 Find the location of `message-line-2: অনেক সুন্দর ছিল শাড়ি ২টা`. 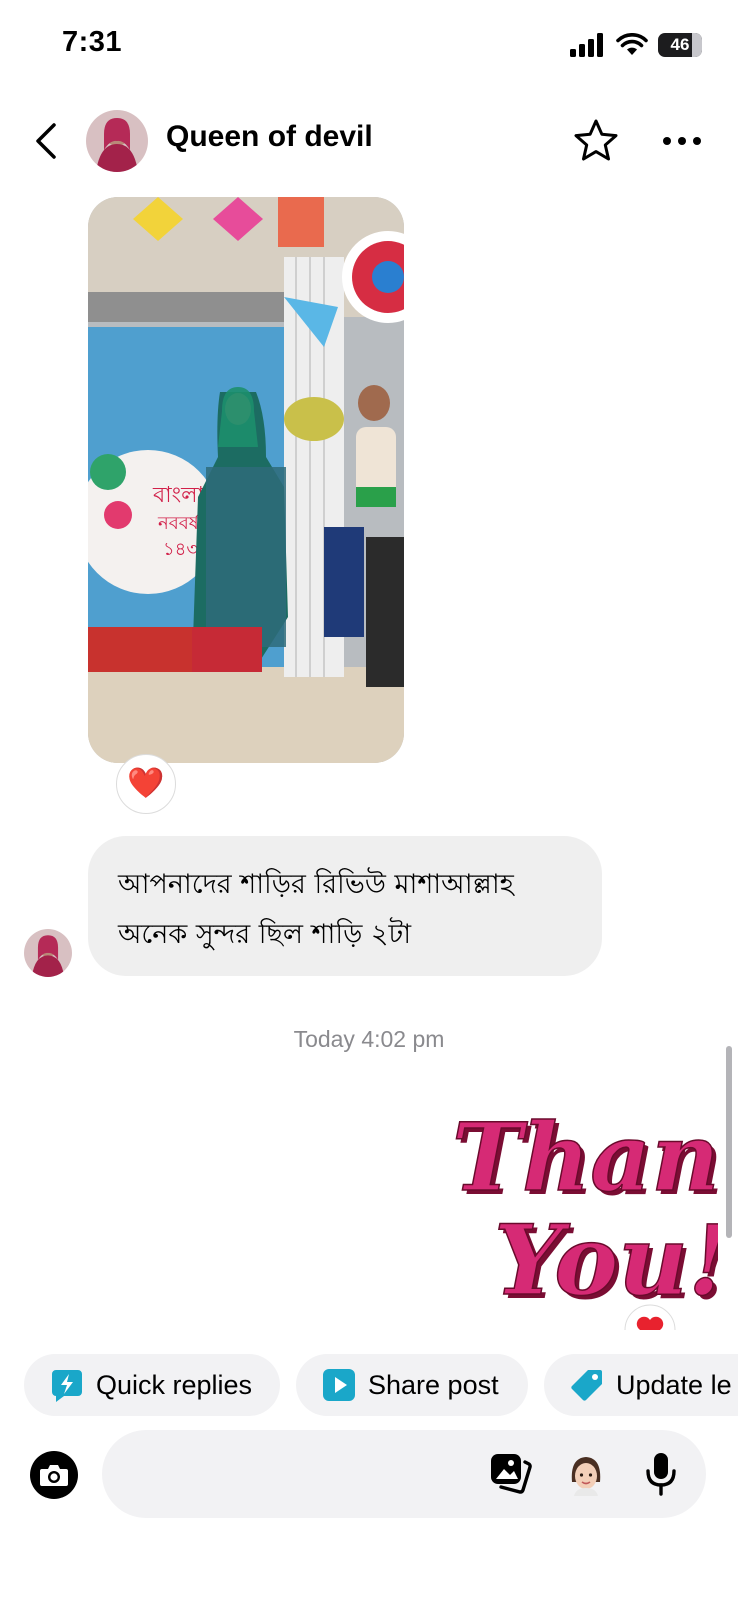

message-line-2: অনেক সুন্দর ছিল শাড়ি ২টা is located at coordinates (265, 934).